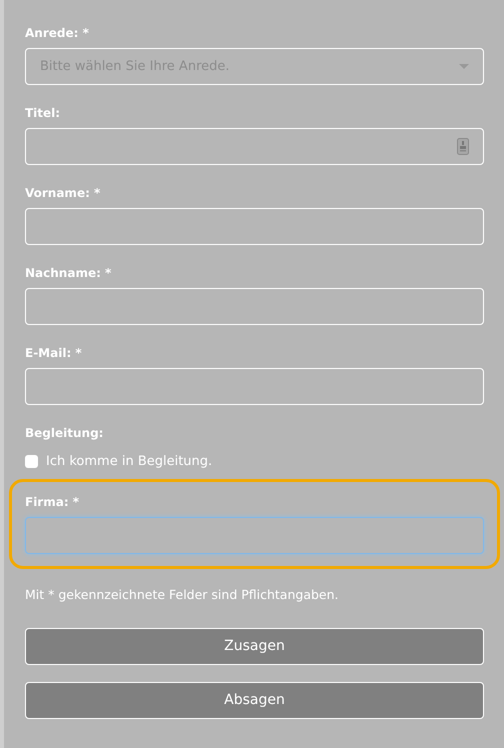 The width and height of the screenshot is (504, 748). Describe the element at coordinates (68, 273) in the screenshot. I see `field-label: Nachname: *` at that location.